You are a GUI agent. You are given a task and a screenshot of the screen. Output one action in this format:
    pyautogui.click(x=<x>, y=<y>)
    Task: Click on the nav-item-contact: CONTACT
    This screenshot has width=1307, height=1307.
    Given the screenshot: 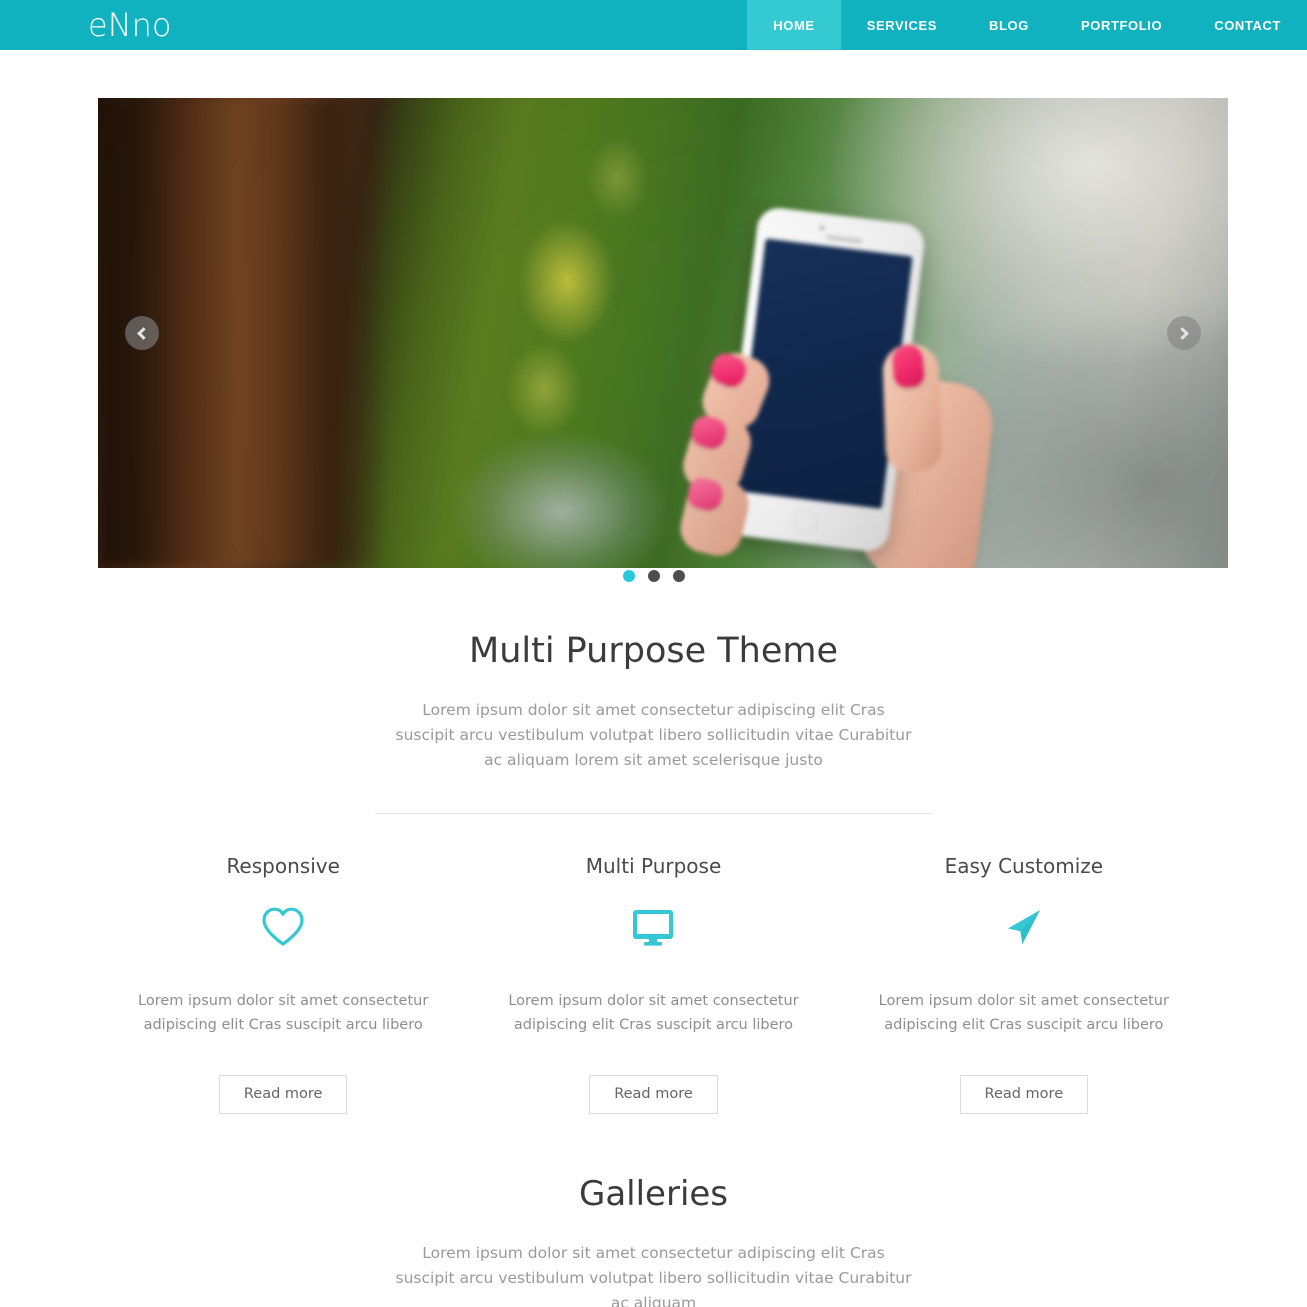 What is the action you would take?
    pyautogui.click(x=1247, y=25)
    